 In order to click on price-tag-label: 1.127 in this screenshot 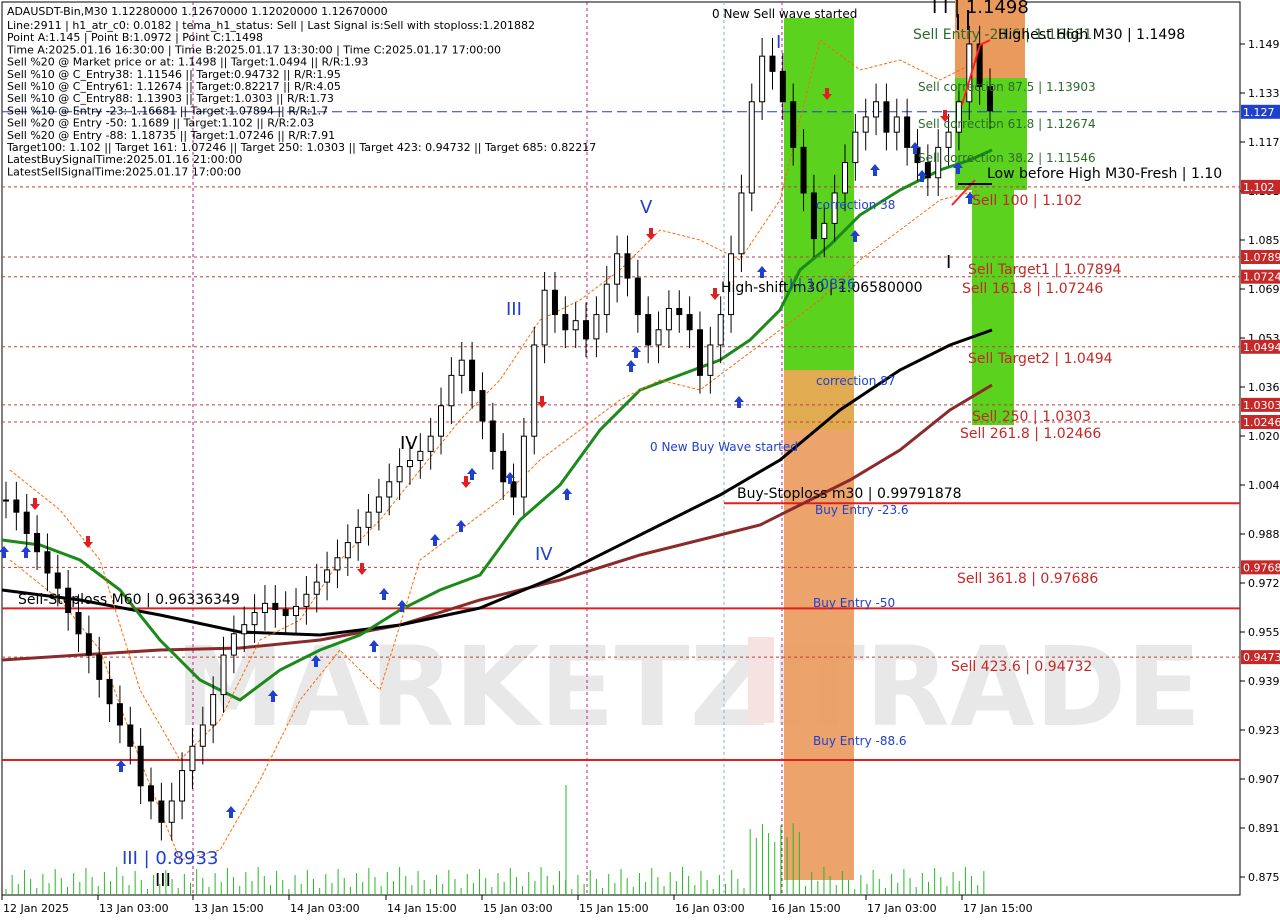, I will do `click(1259, 112)`.